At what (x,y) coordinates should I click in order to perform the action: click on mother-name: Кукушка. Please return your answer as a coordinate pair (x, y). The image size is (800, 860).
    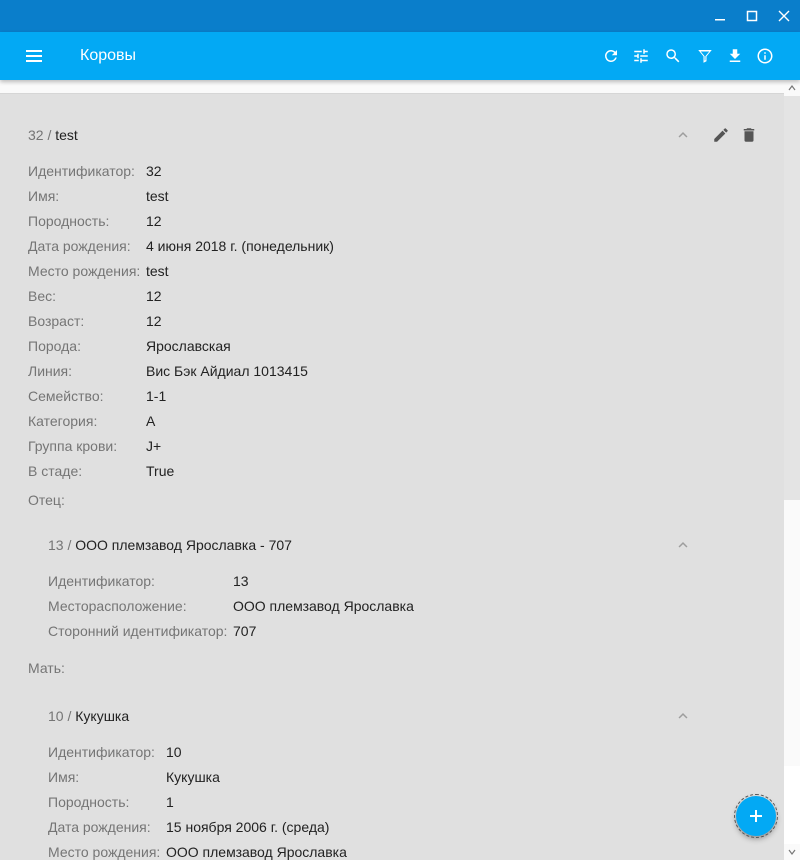
    Looking at the image, I should click on (102, 716).